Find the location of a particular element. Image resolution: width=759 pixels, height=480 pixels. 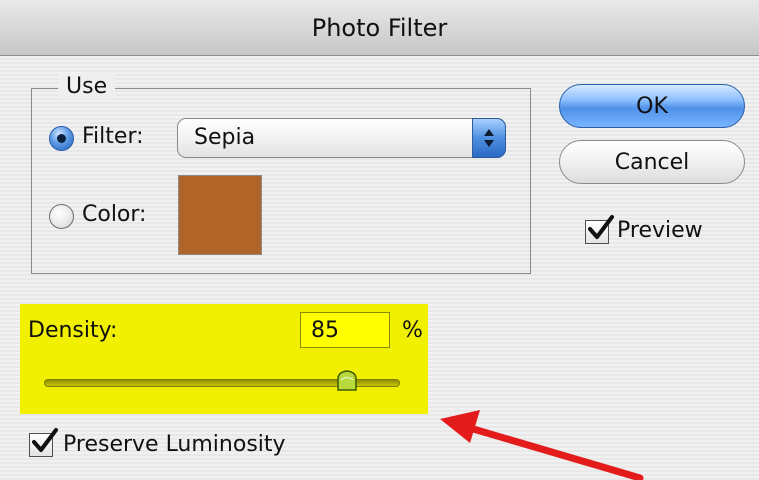

radio-selected-icon is located at coordinates (61, 138).